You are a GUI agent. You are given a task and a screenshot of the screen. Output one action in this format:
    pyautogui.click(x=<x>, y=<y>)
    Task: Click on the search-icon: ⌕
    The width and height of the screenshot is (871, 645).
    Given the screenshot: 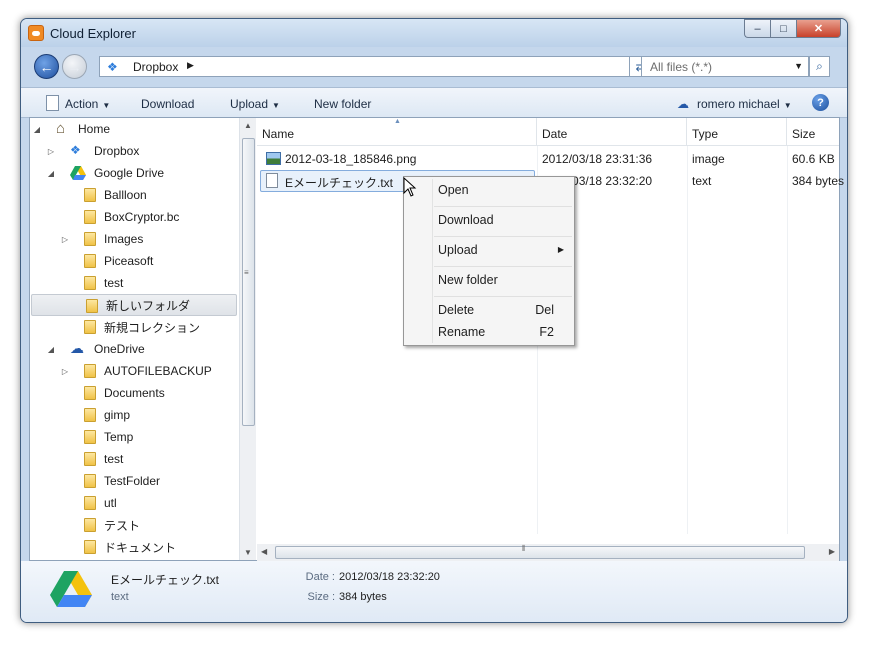 What is the action you would take?
    pyautogui.click(x=819, y=66)
    